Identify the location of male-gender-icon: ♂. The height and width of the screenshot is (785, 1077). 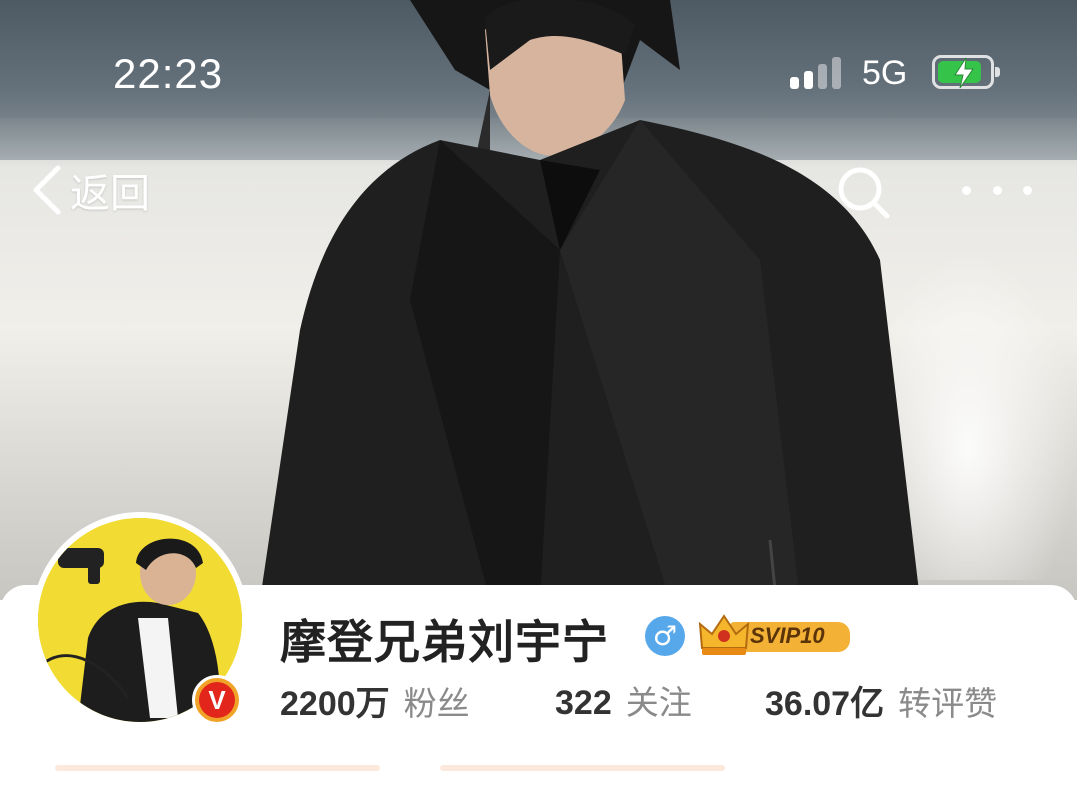
(665, 636).